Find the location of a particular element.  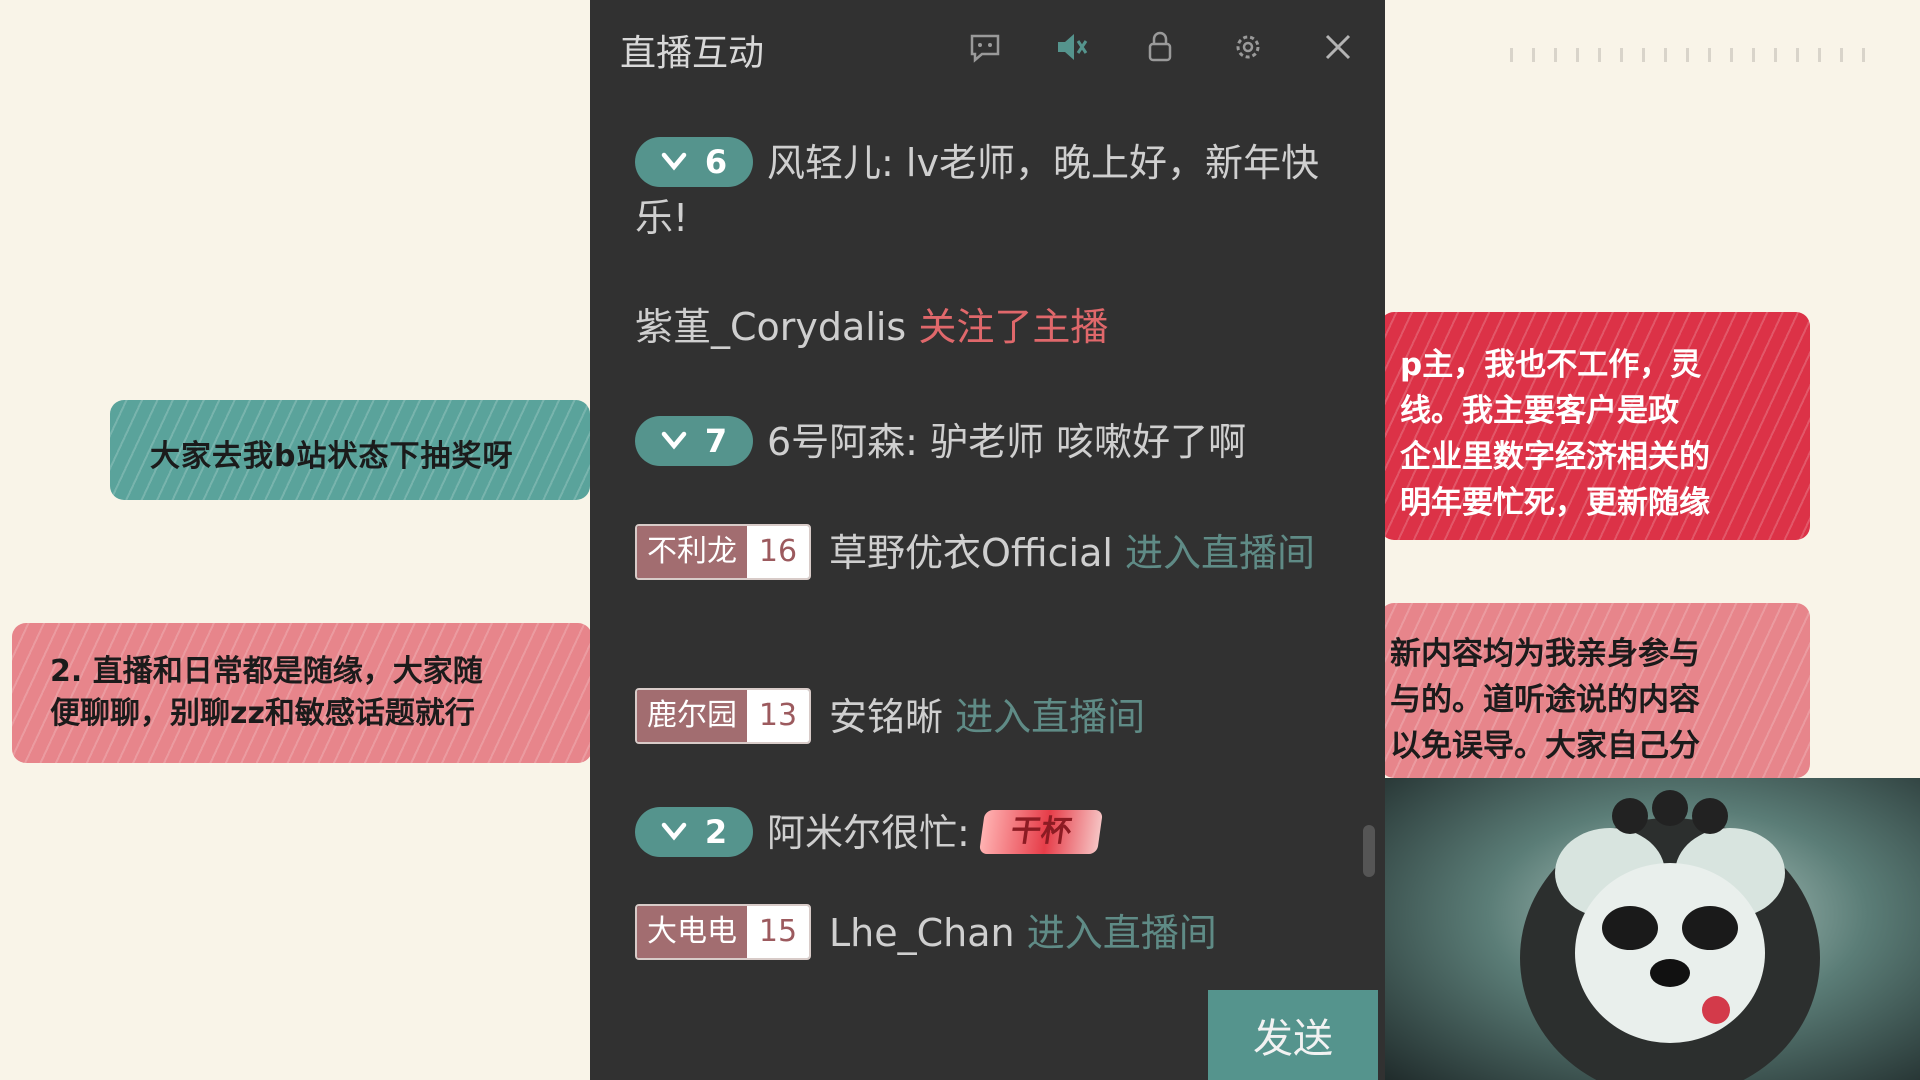

panel-title: 直播互动 is located at coordinates (692, 53).